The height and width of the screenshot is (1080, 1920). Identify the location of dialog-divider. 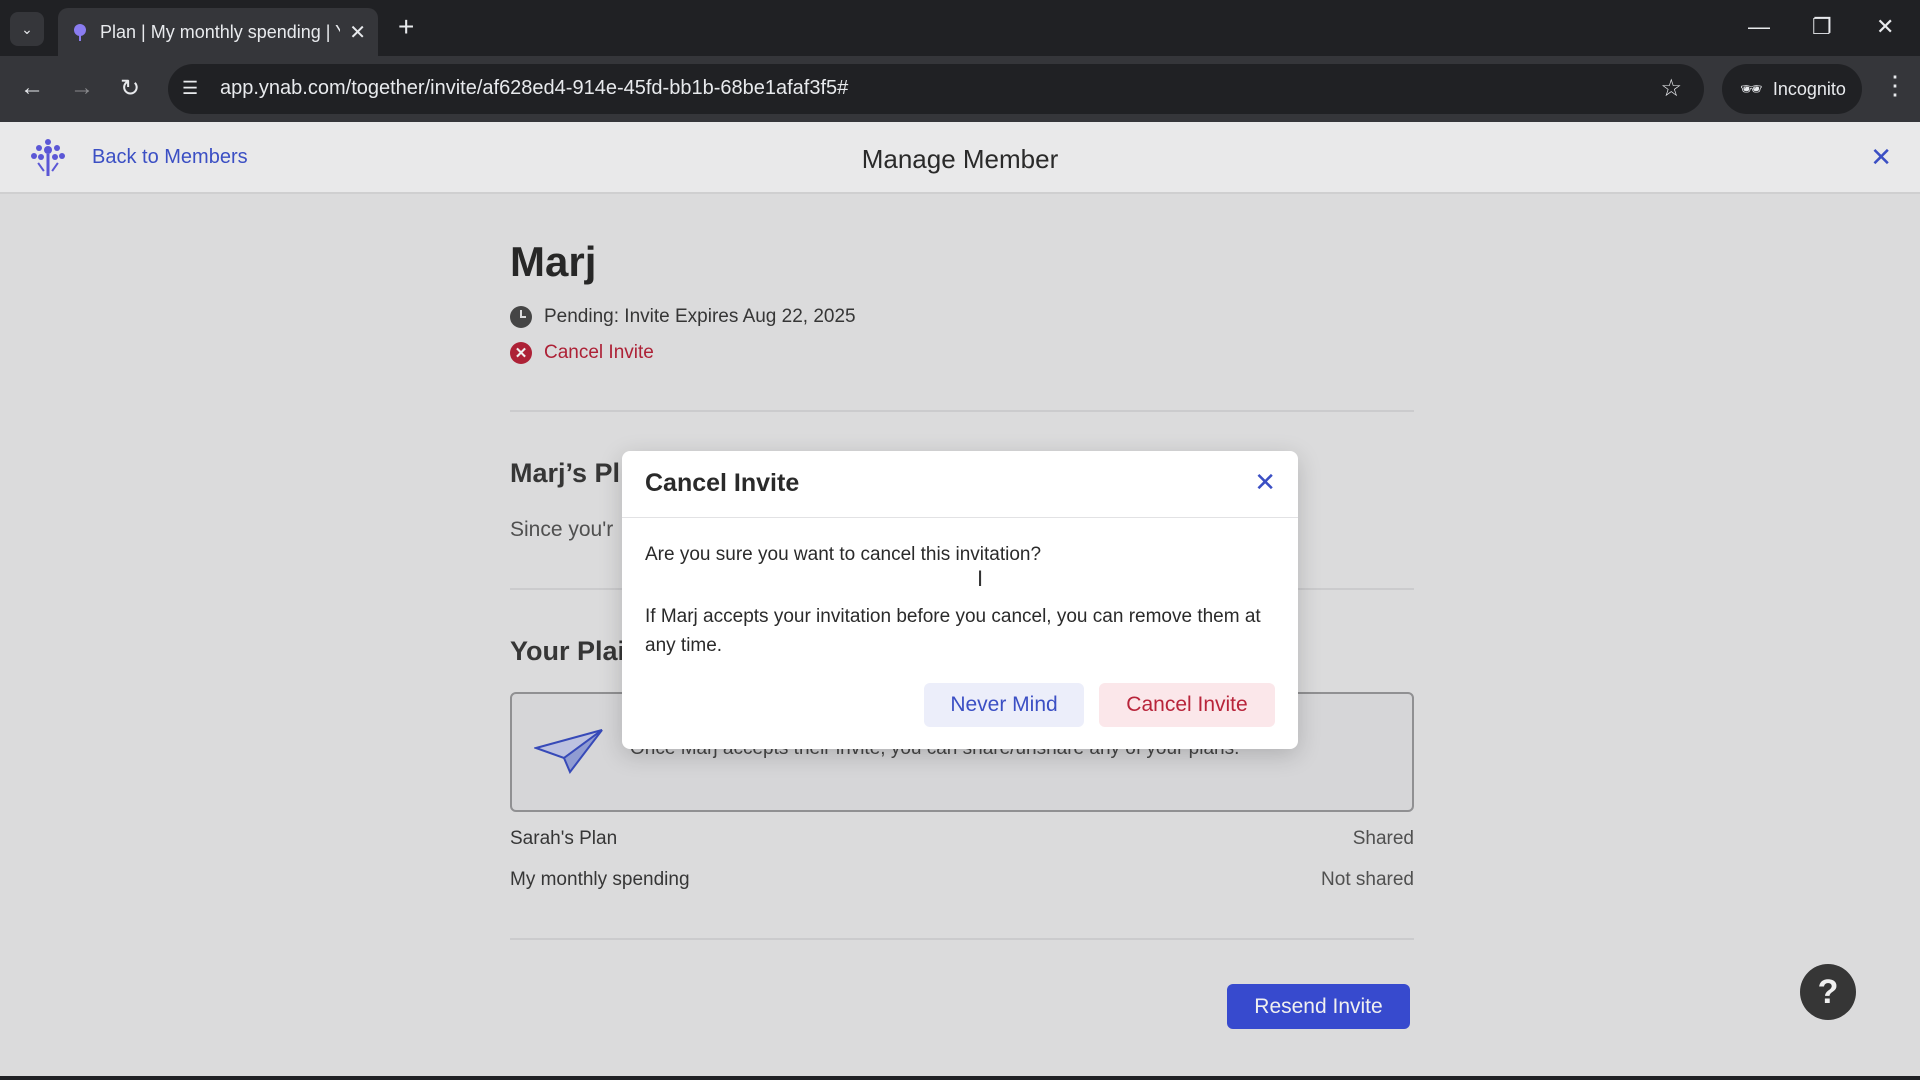
(960, 517).